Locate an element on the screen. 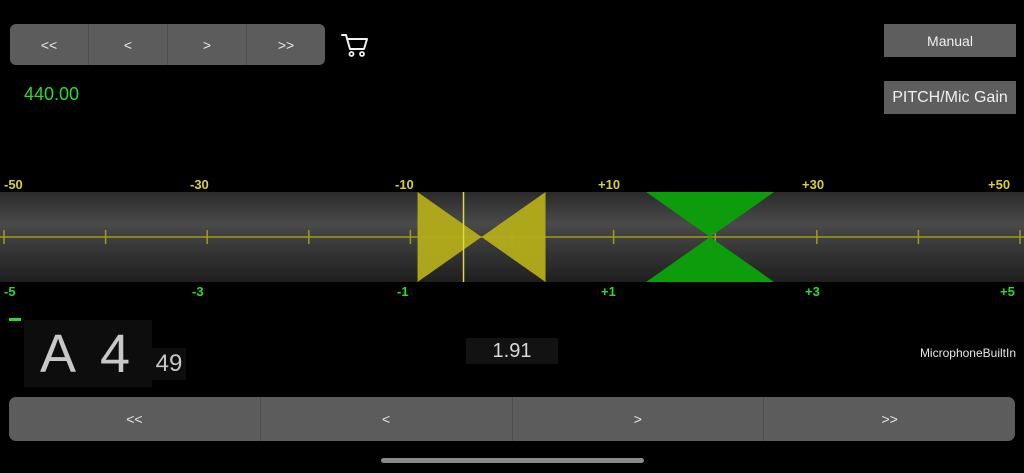  signal-level-indicator is located at coordinates (15, 319).